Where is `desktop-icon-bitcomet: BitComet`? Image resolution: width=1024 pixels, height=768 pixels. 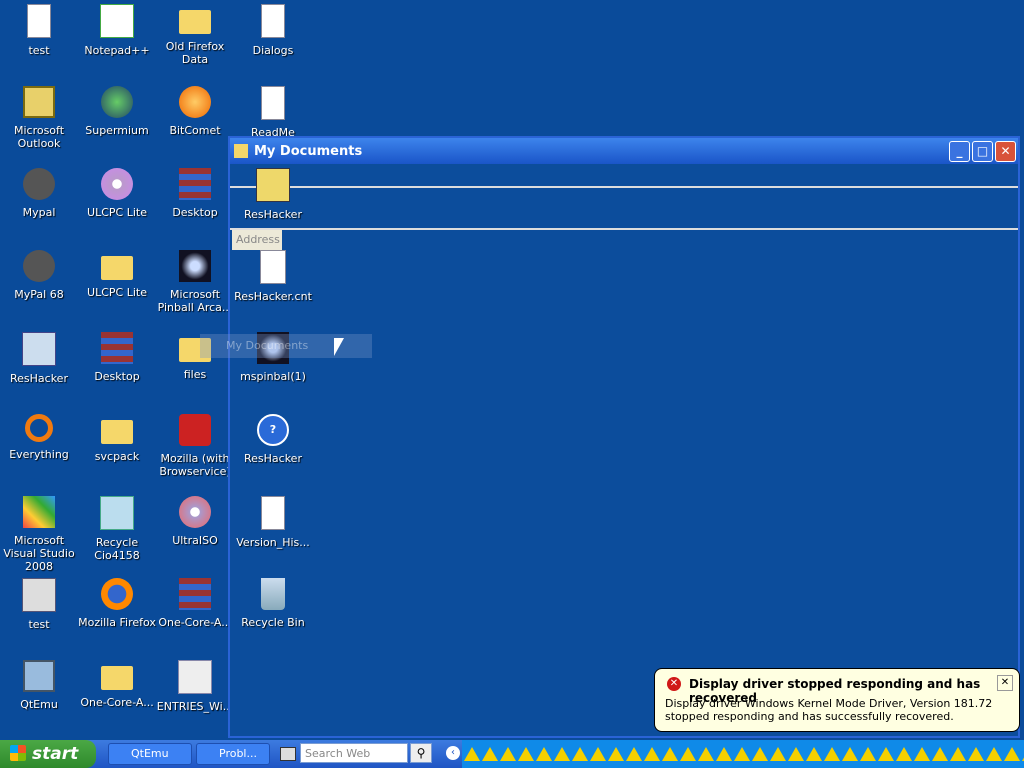
desktop-icon-bitcomet: BitComet is located at coordinates (195, 111).